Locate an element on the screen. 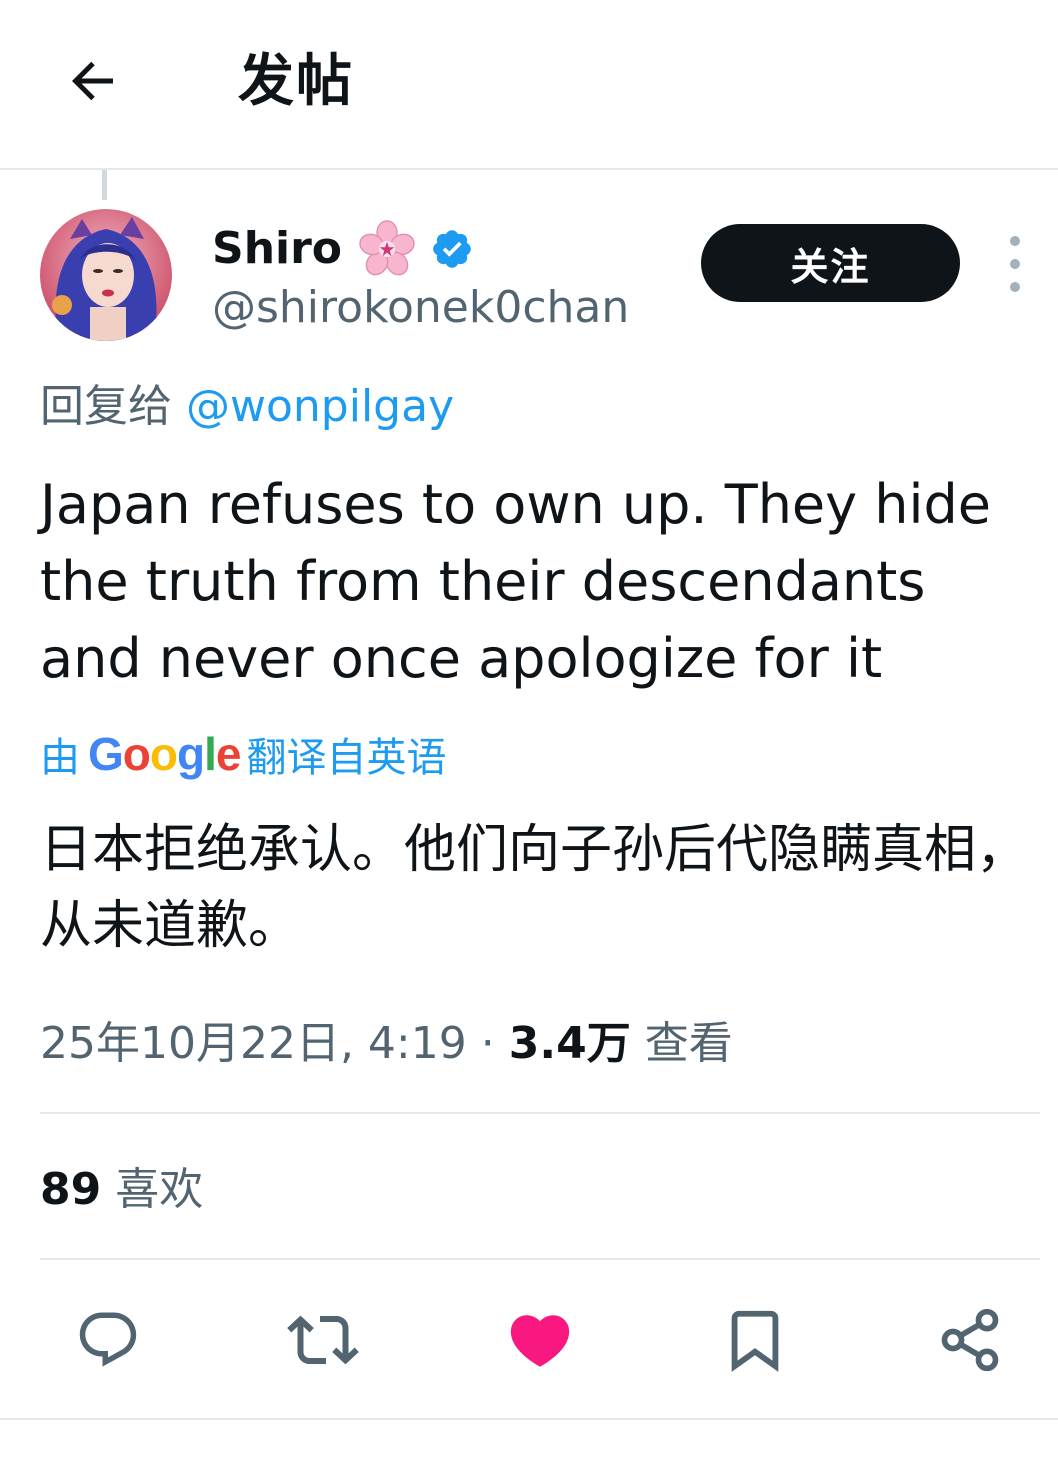  header-divider is located at coordinates (529, 169).